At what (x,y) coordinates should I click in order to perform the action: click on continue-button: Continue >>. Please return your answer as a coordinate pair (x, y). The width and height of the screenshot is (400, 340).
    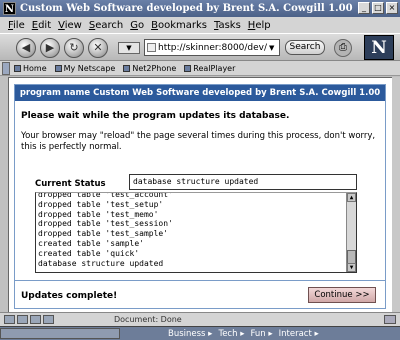
    Looking at the image, I should click on (342, 295).